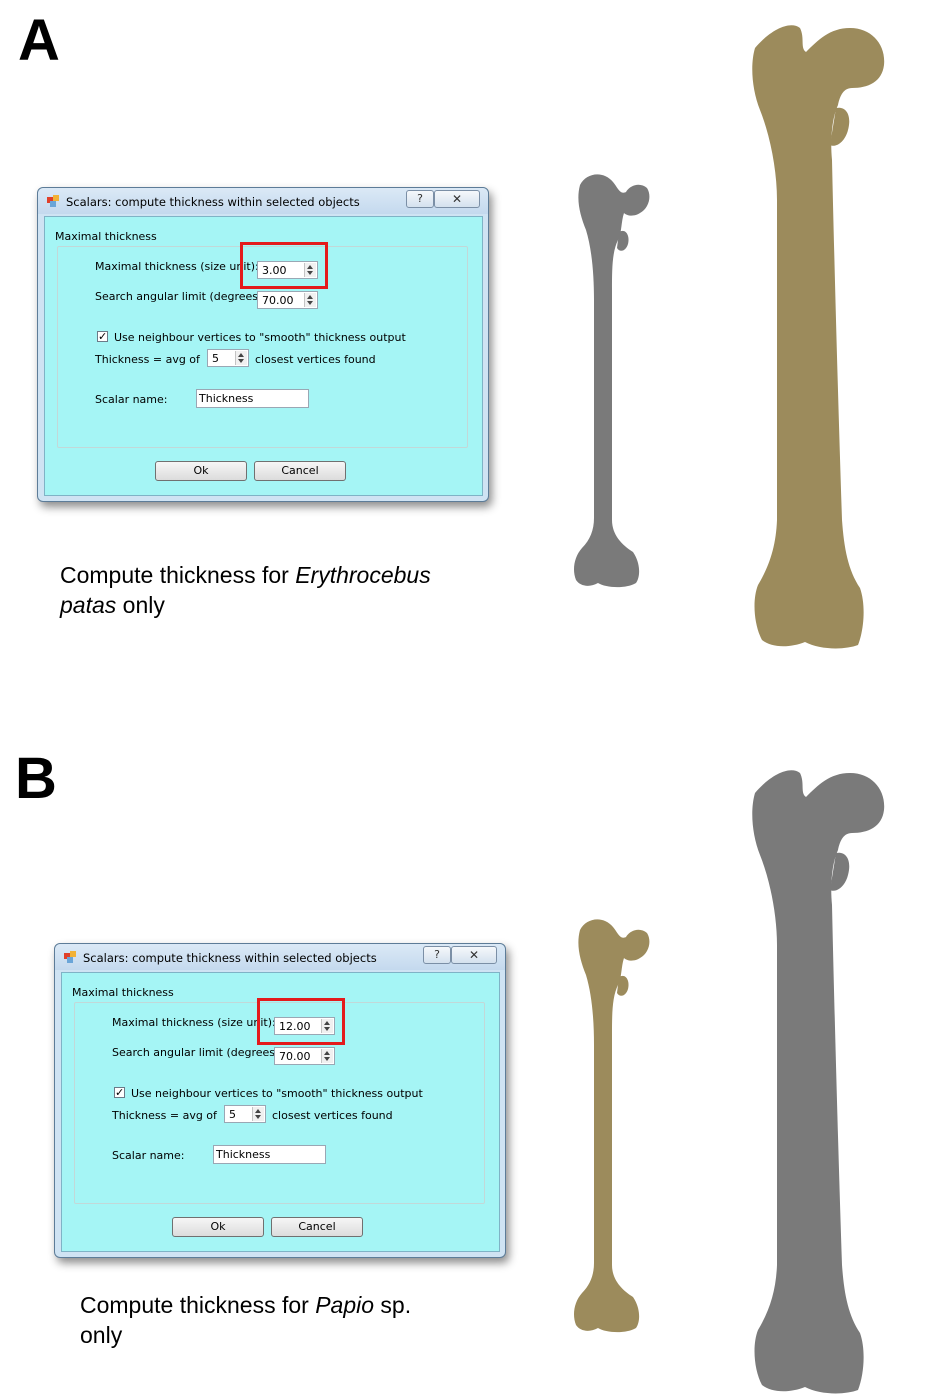  Describe the element at coordinates (345, 1305) in the screenshot. I see `caption-b-species: Papio` at that location.